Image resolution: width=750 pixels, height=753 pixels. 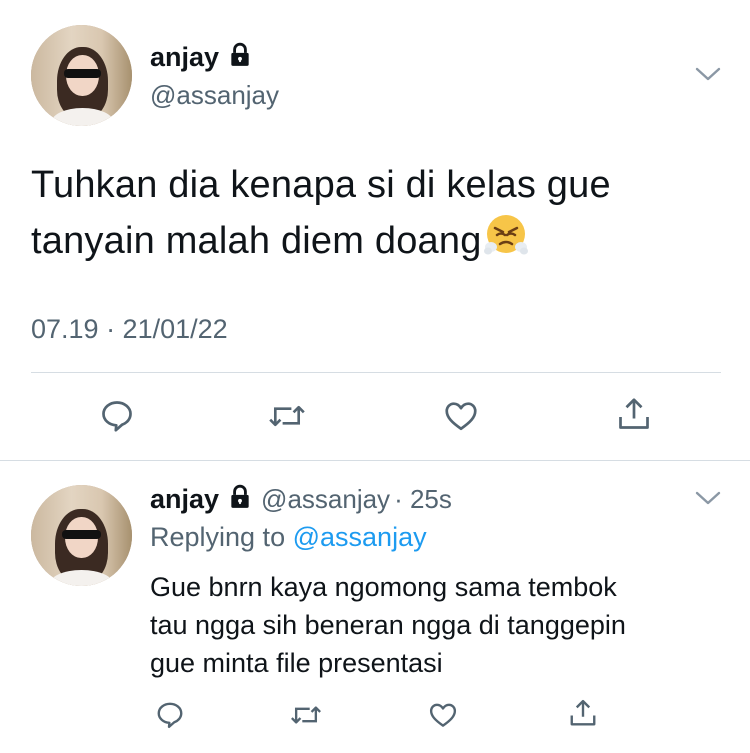 What do you see at coordinates (360, 537) in the screenshot?
I see `mention-link: @assanjay` at bounding box center [360, 537].